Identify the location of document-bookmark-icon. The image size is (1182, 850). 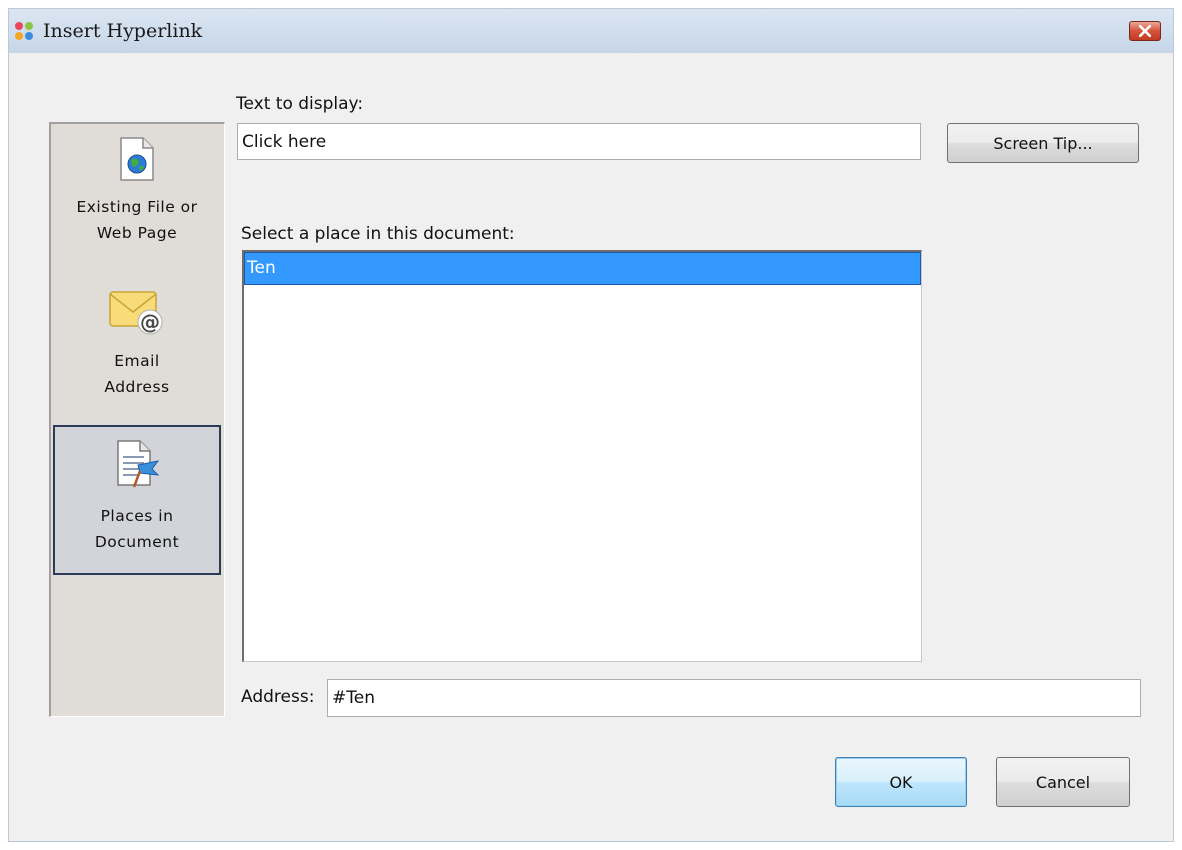
(138, 464).